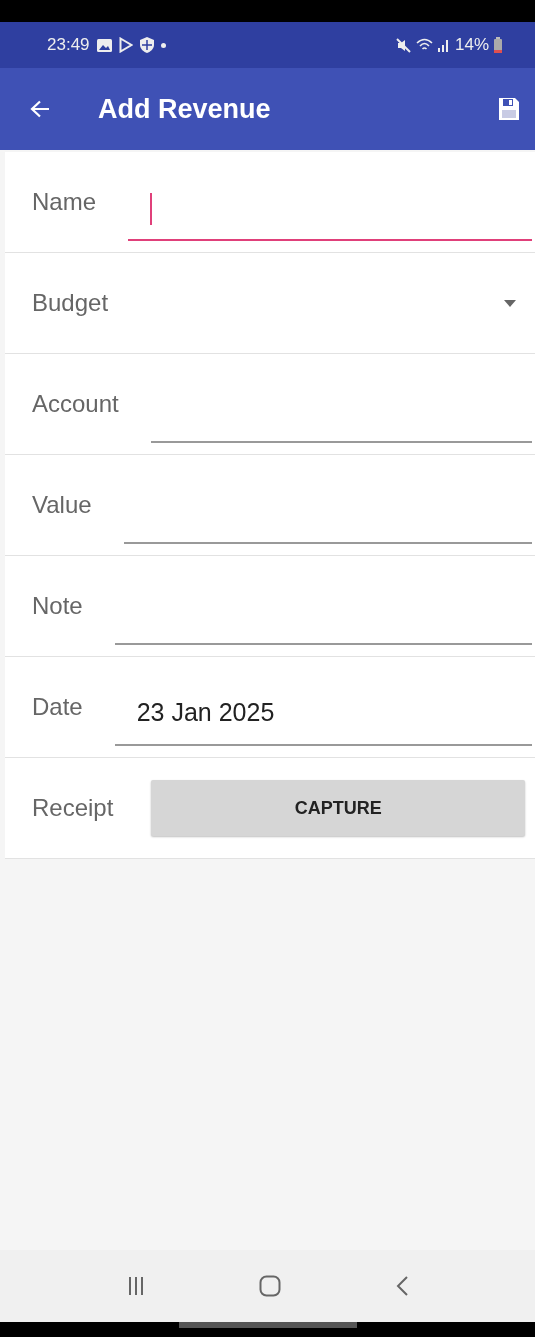 The width and height of the screenshot is (535, 1337). Describe the element at coordinates (57, 707) in the screenshot. I see `field-label: Date` at that location.